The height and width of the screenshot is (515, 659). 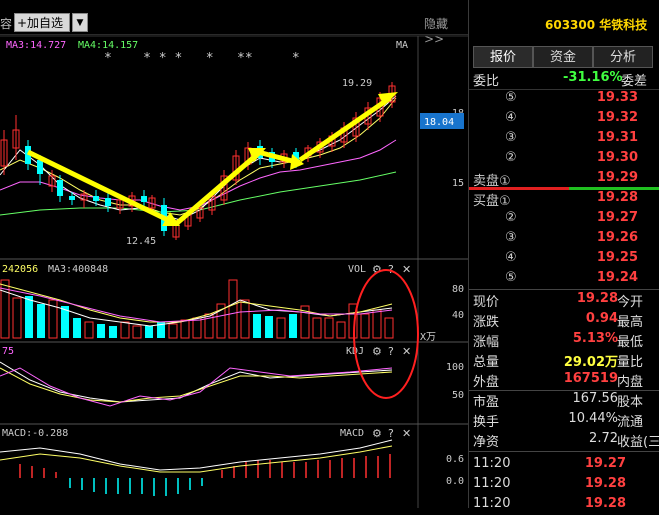 I want to click on buy-price-1: 19.28, so click(x=617, y=197).